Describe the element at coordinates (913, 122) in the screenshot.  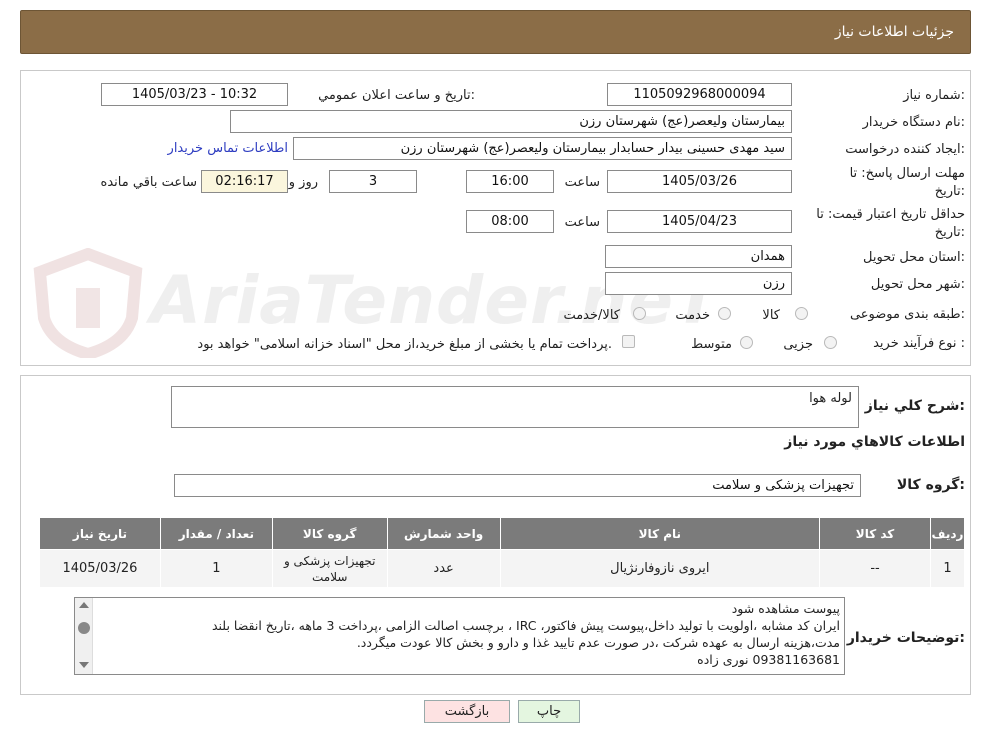
I see `buyer-org-label: نام دستگاه خریدار:` at that location.